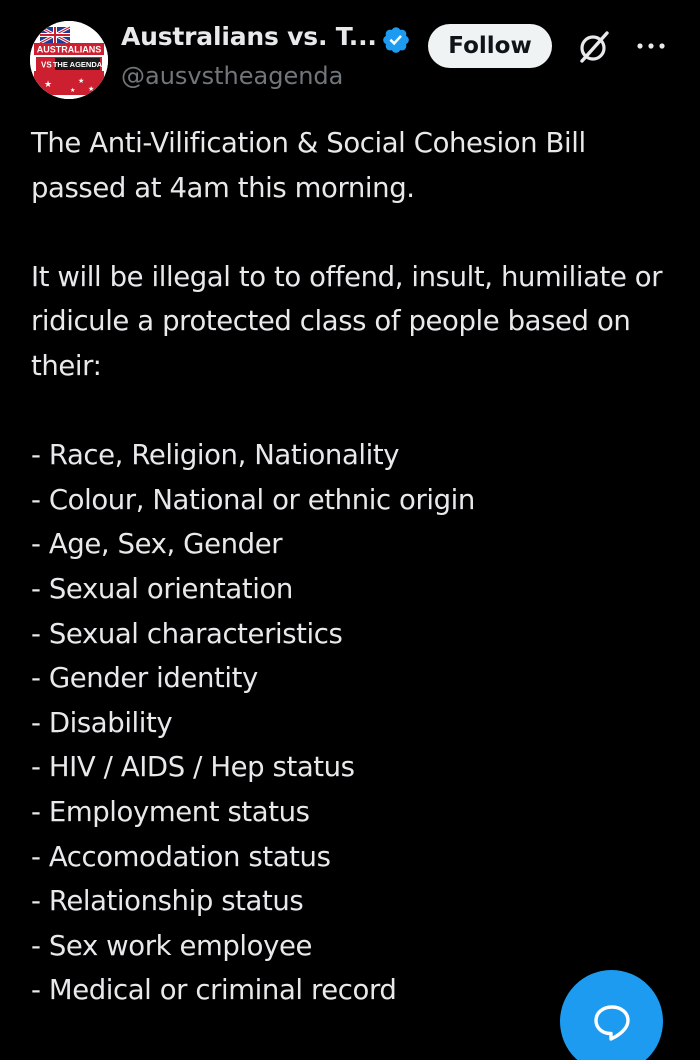  What do you see at coordinates (612, 1023) in the screenshot?
I see `reply-chat-icon` at bounding box center [612, 1023].